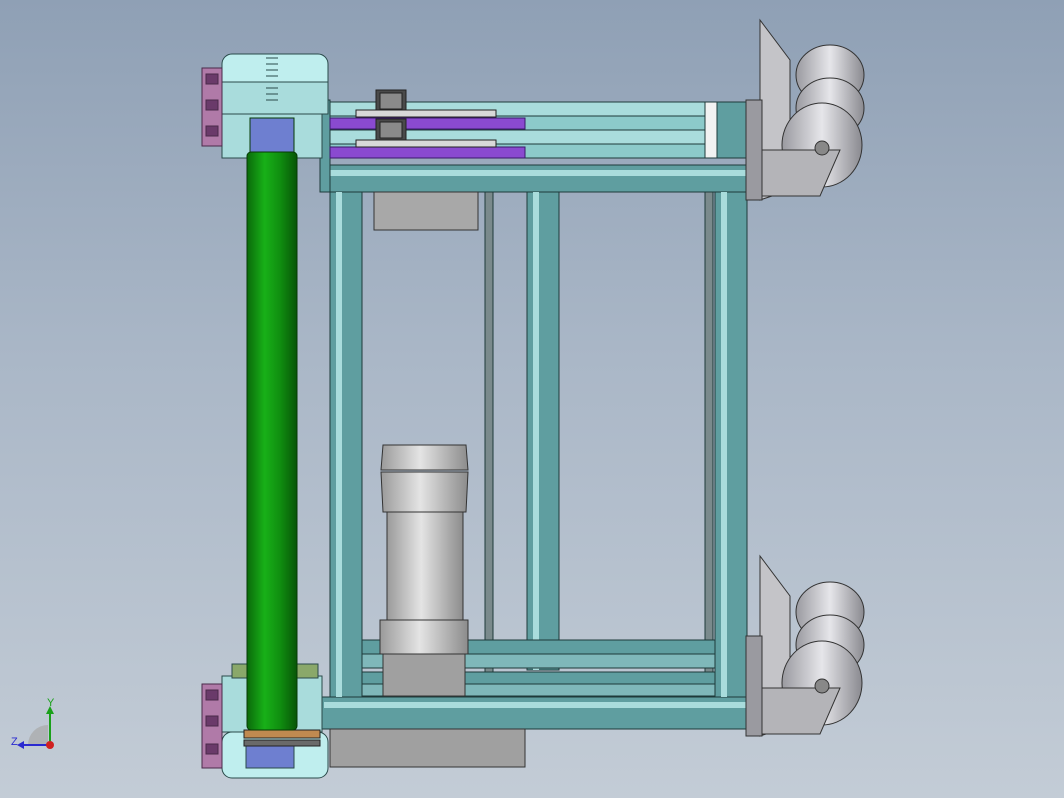 The height and width of the screenshot is (798, 1064). I want to click on caster-top, so click(805, 109).